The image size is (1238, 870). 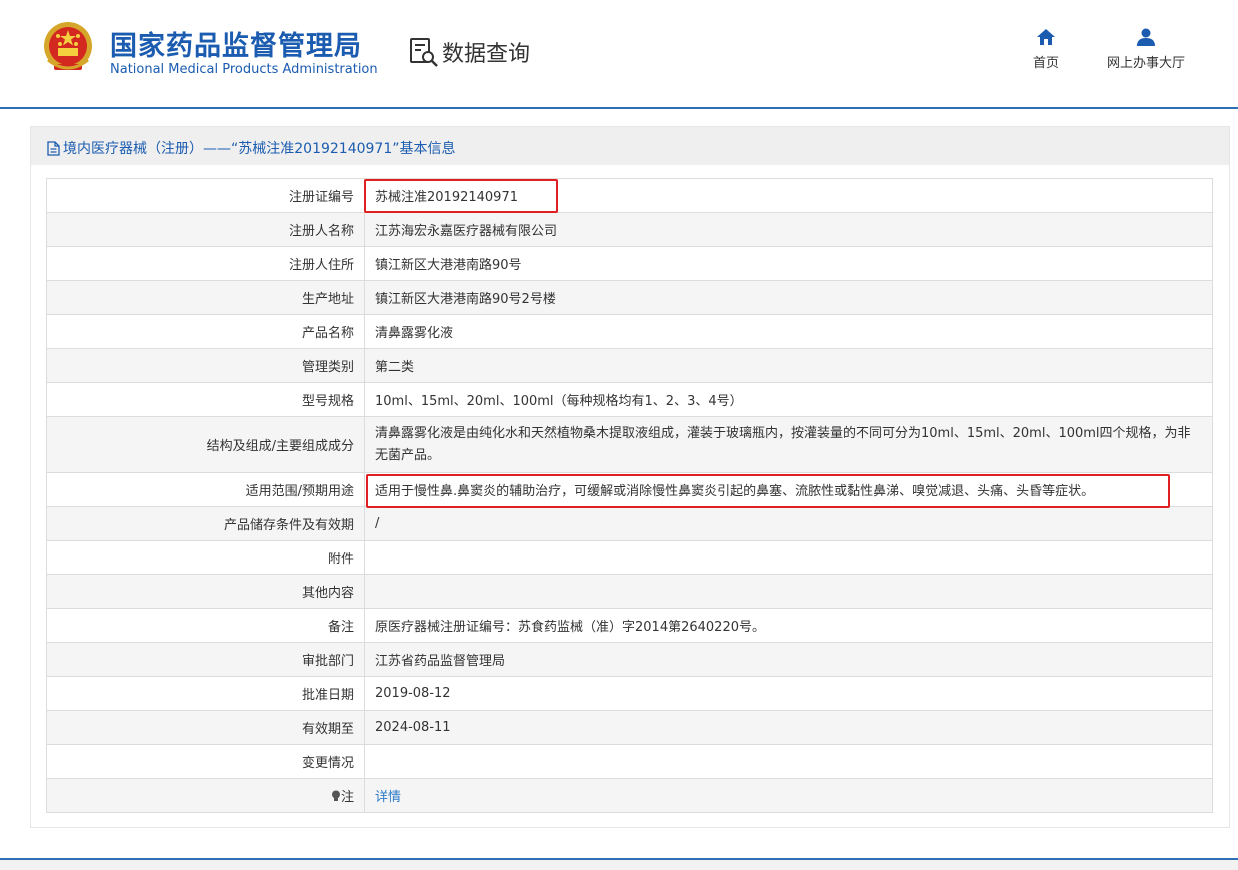 What do you see at coordinates (205, 625) in the screenshot?
I see `row-label: 备注` at bounding box center [205, 625].